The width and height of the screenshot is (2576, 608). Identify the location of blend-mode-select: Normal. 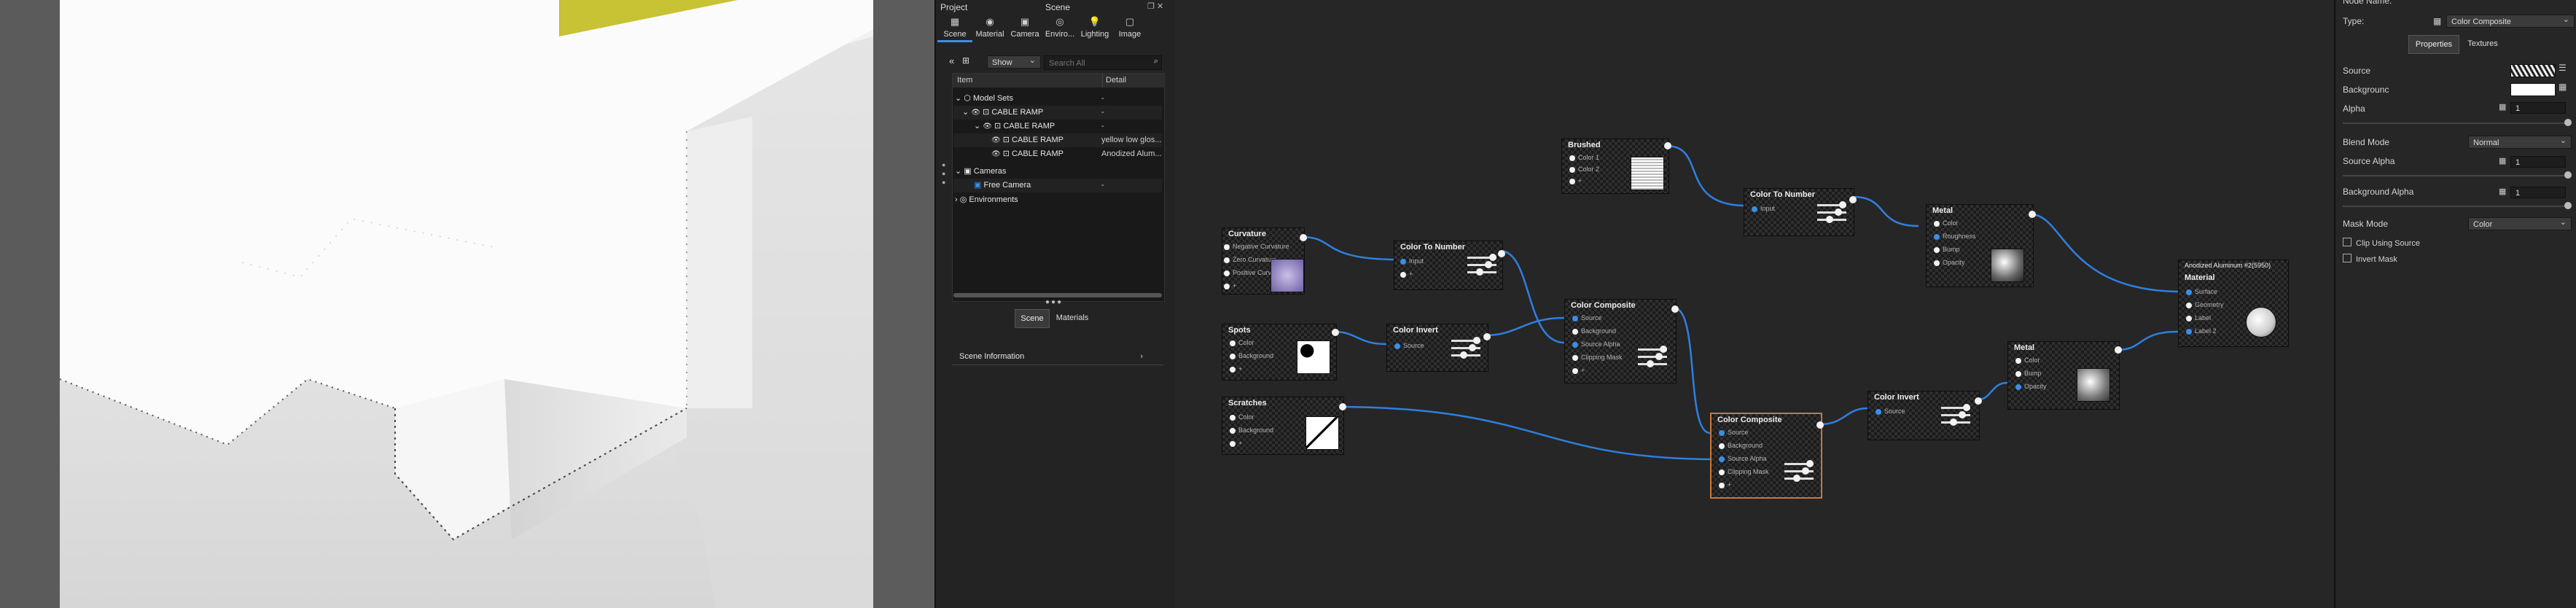
(2520, 141).